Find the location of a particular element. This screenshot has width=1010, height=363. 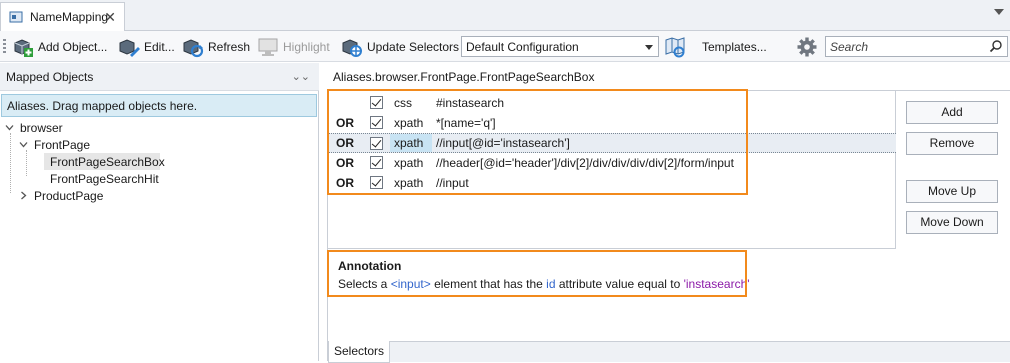

toolbar-grip is located at coordinates (4, 46).